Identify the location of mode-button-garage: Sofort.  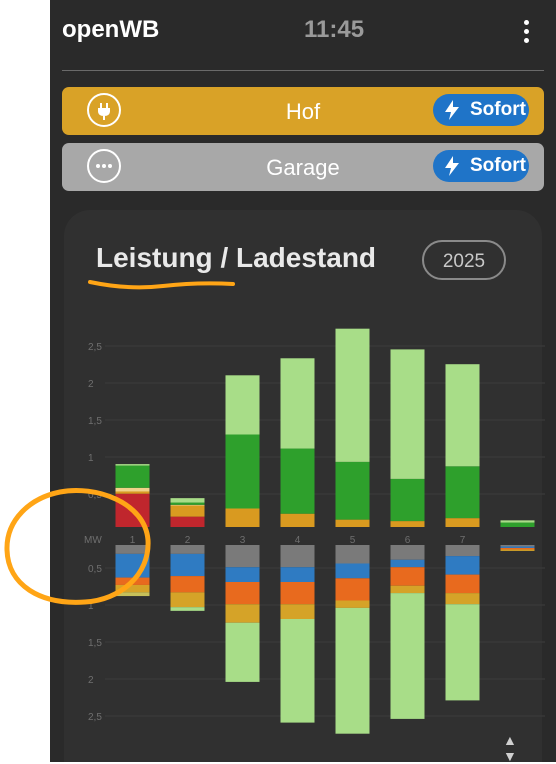
(481, 166).